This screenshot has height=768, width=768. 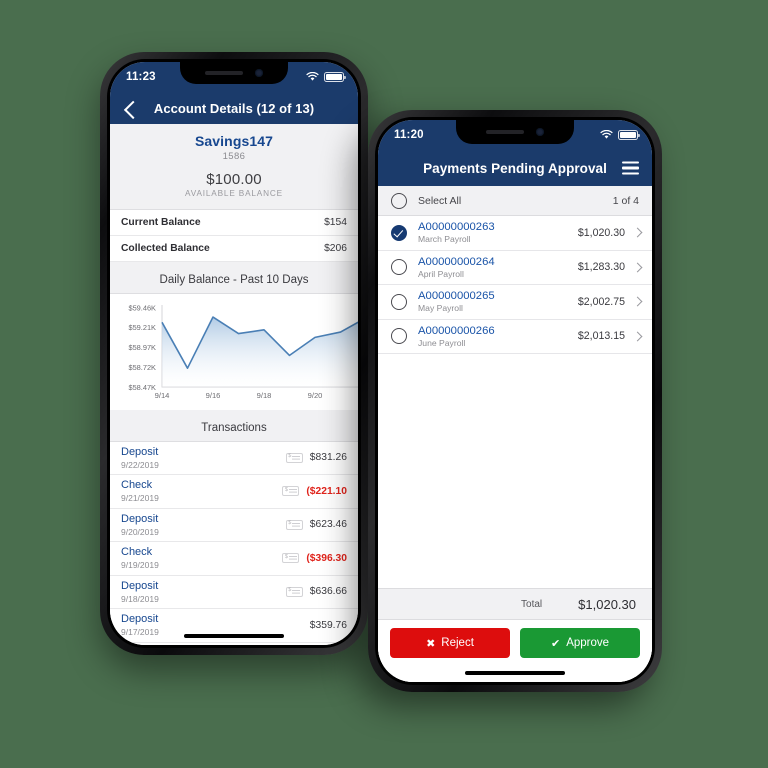 I want to click on nav-bar-right: Payments Pending Approval, so click(x=515, y=168).